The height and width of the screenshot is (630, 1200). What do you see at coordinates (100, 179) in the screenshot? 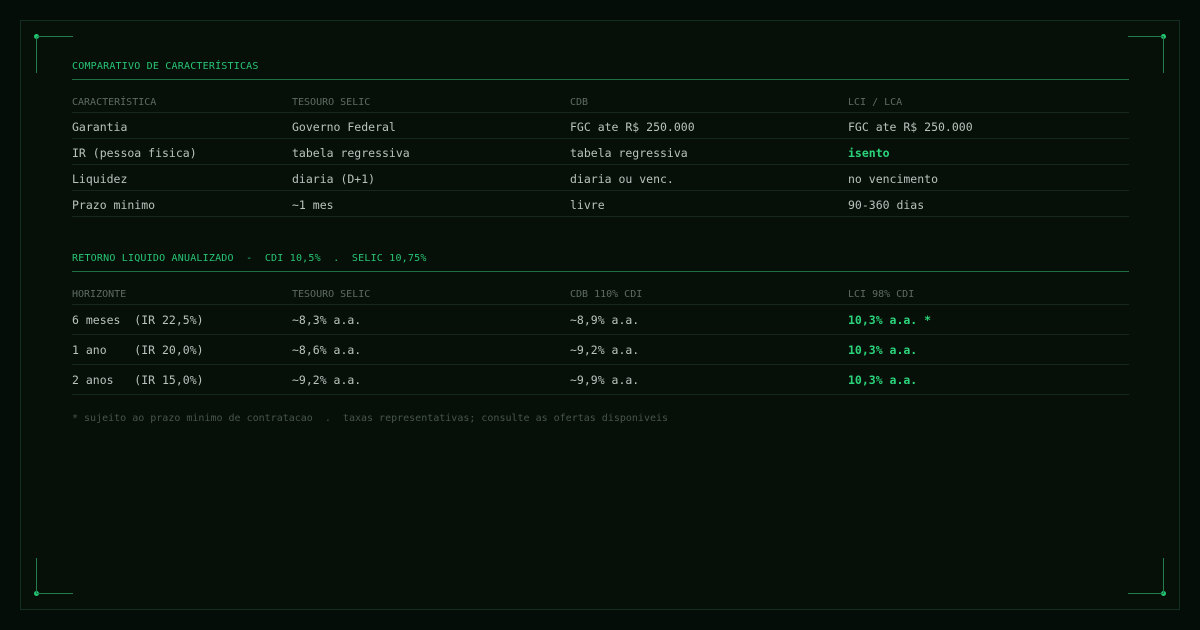
I see `row-label: Liquidez` at bounding box center [100, 179].